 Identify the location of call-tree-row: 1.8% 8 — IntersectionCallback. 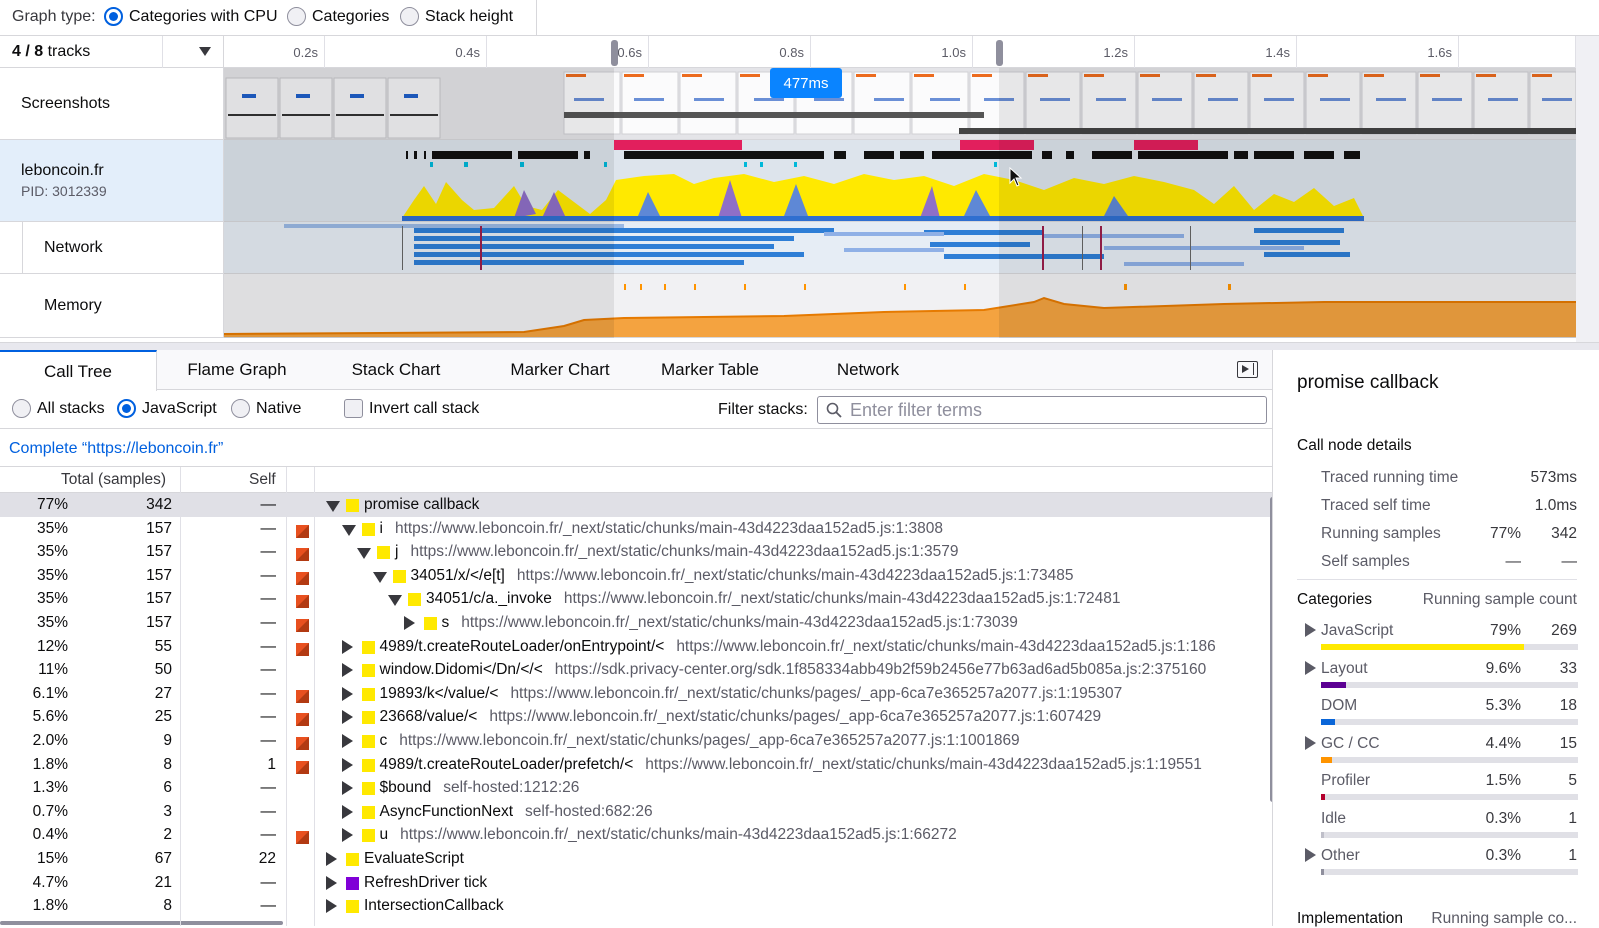
(636, 906).